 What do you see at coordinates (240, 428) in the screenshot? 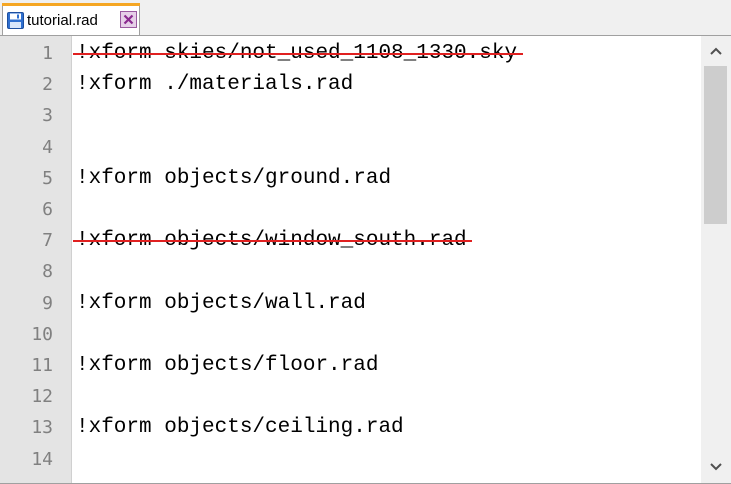
I see `code-line: !xform objects/ceiling.rad` at bounding box center [240, 428].